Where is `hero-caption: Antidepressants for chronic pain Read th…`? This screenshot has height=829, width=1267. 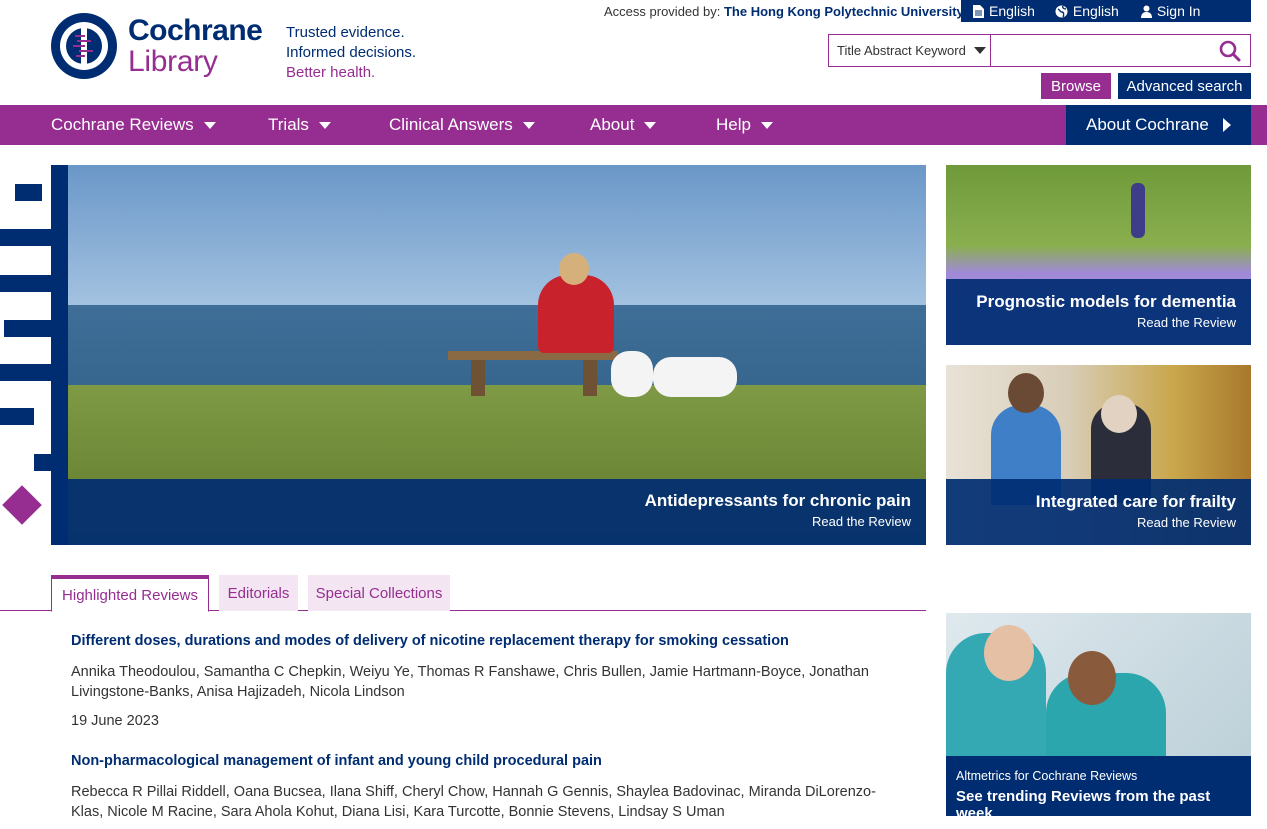
hero-caption: Antidepressants for chronic pain Read th… is located at coordinates (497, 512).